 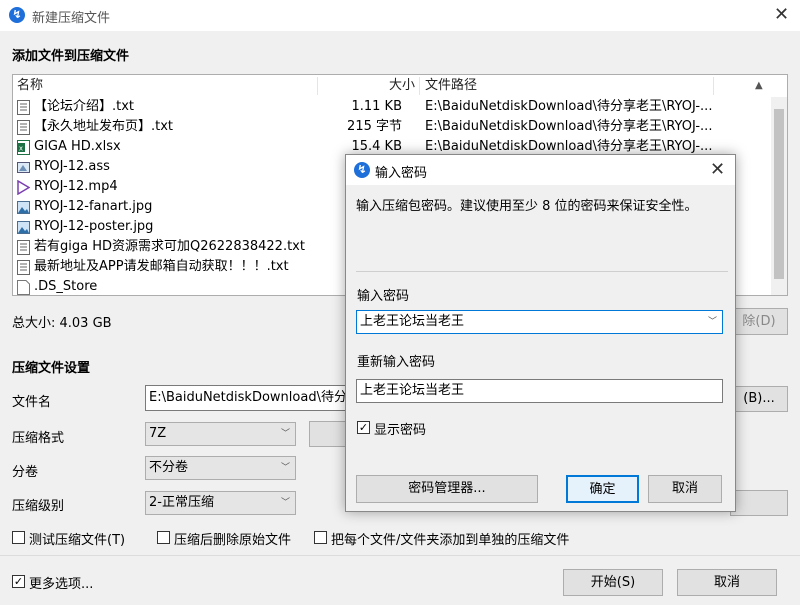 I want to click on split-label: 分卷, so click(x=25, y=472).